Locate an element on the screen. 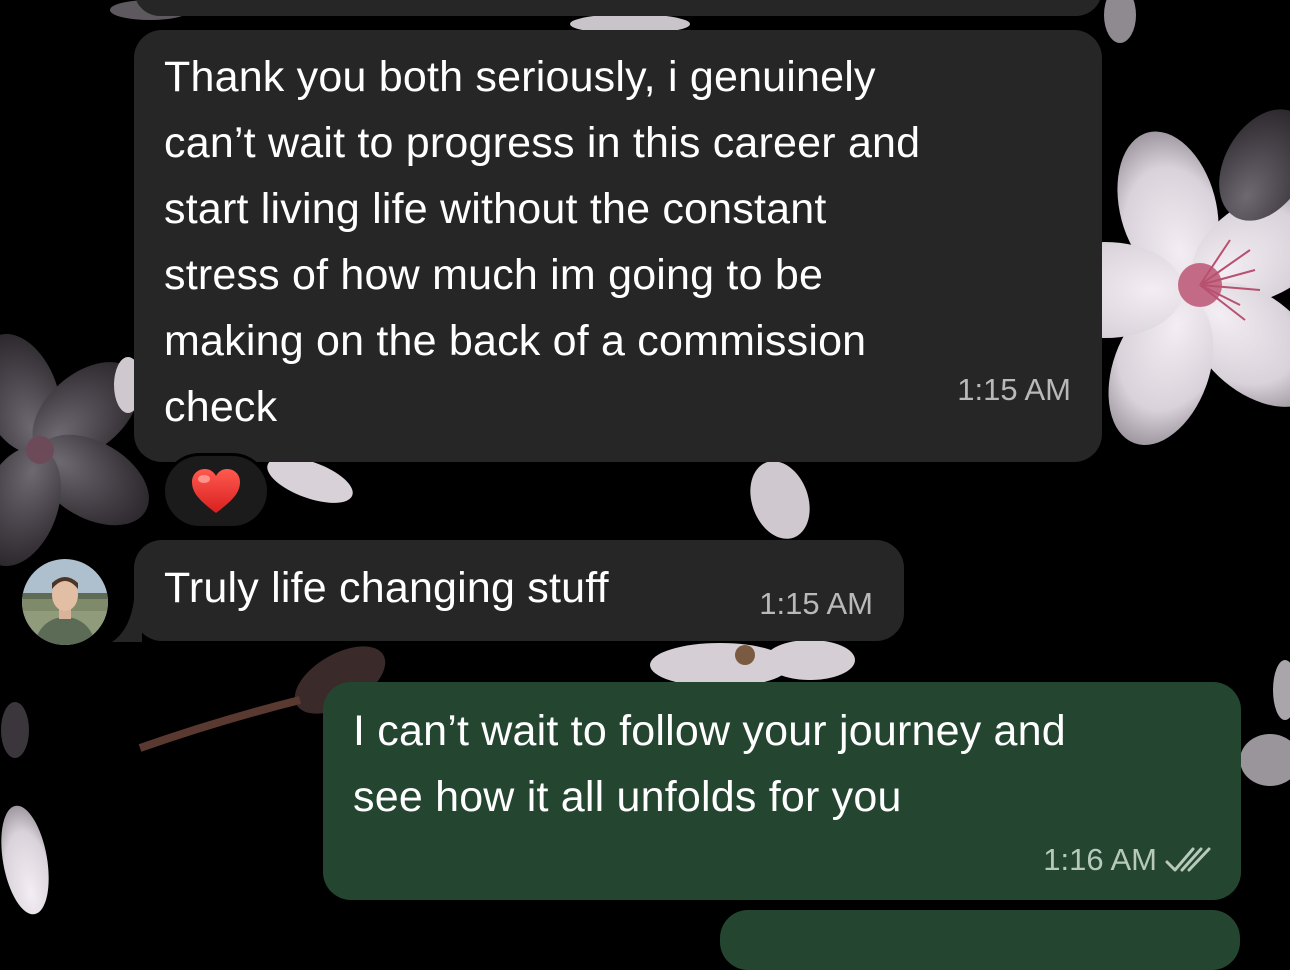  double-check-read-icon is located at coordinates (1188, 859).